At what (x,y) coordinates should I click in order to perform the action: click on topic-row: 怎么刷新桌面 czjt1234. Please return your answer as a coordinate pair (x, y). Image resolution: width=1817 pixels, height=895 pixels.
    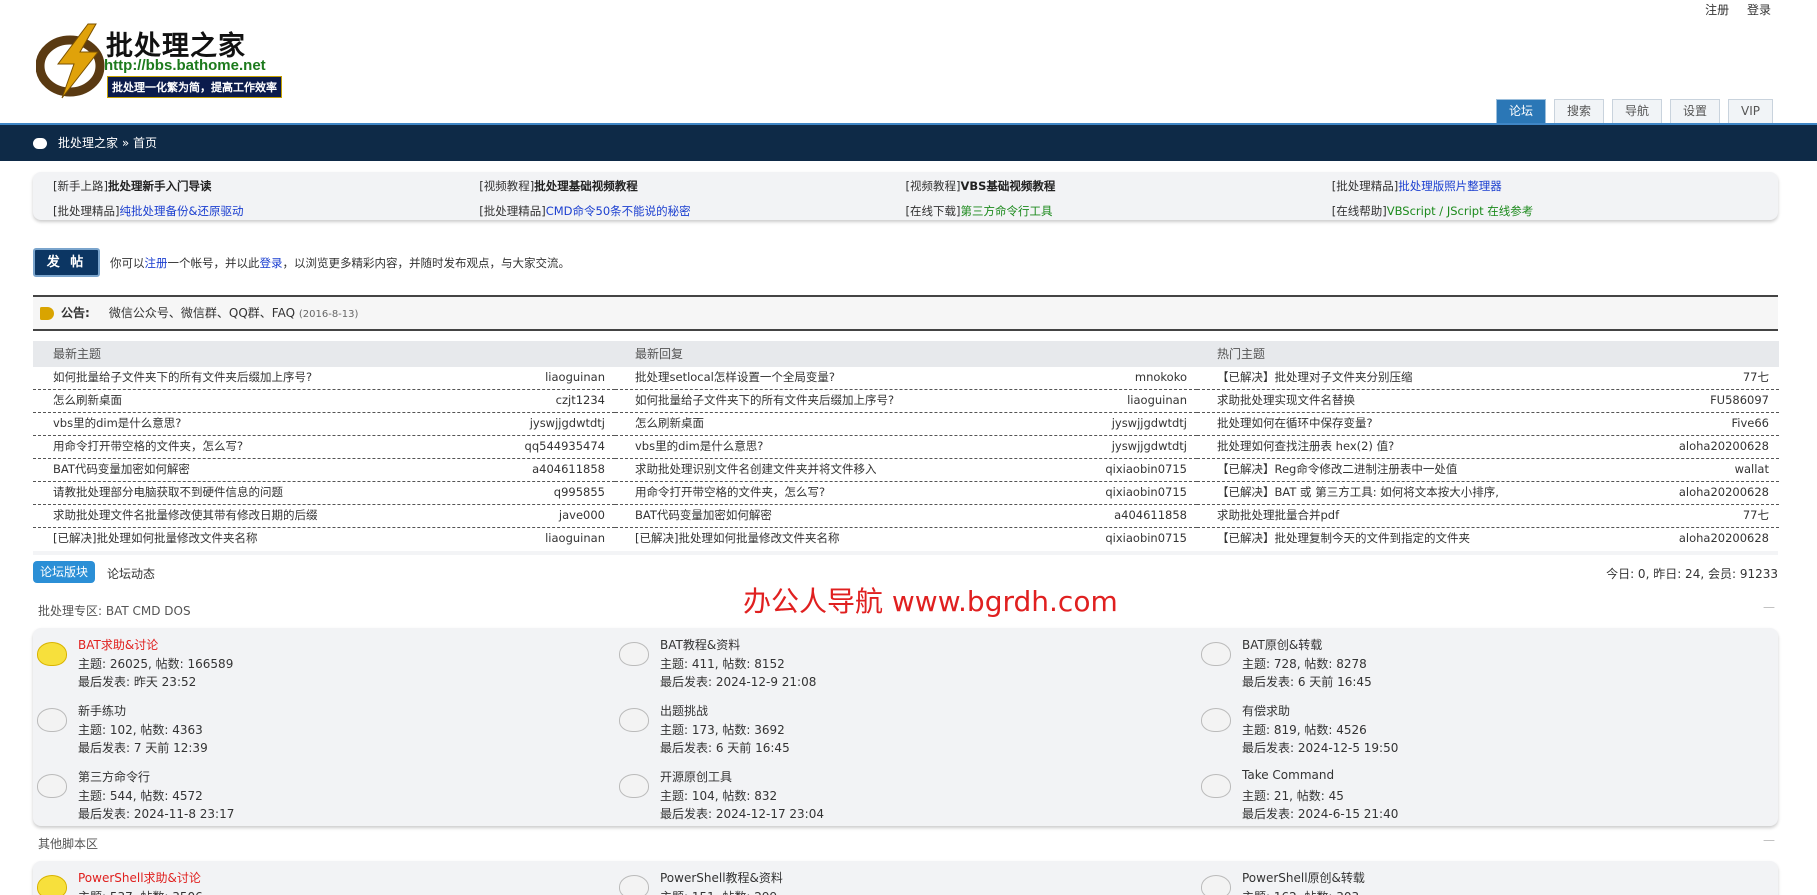
    Looking at the image, I should click on (324, 401).